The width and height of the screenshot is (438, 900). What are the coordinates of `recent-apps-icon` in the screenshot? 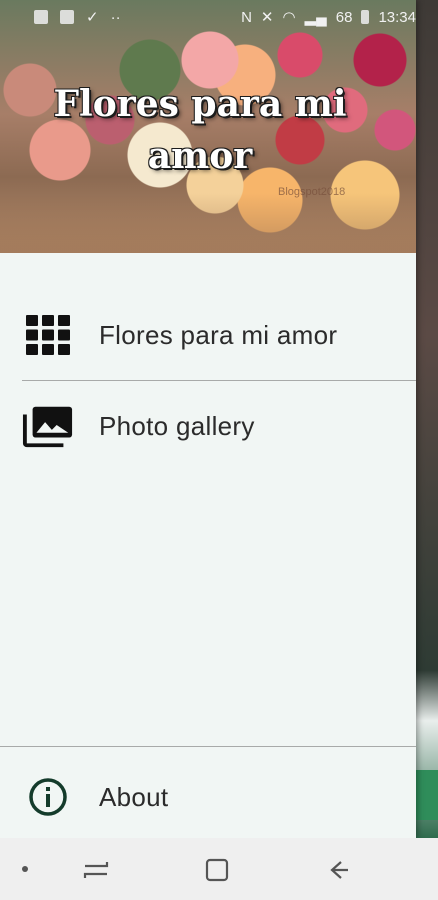 It's located at (96, 870).